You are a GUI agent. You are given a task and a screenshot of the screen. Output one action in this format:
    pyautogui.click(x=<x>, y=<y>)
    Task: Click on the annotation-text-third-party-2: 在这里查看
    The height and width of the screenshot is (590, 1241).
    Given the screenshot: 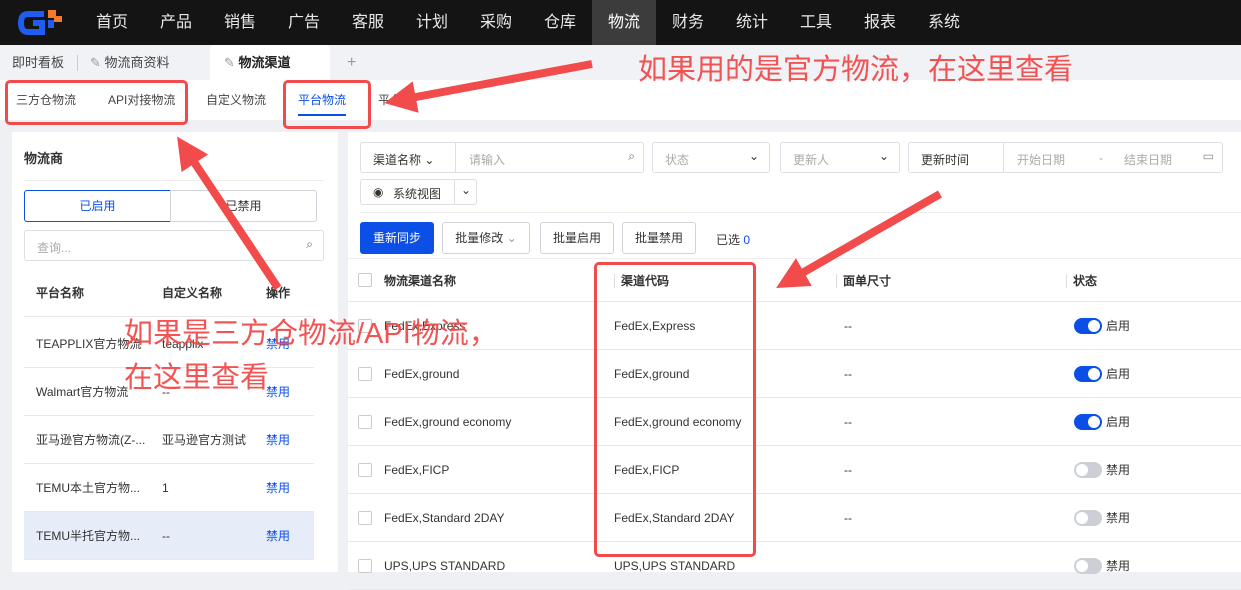 What is the action you would take?
    pyautogui.click(x=197, y=378)
    